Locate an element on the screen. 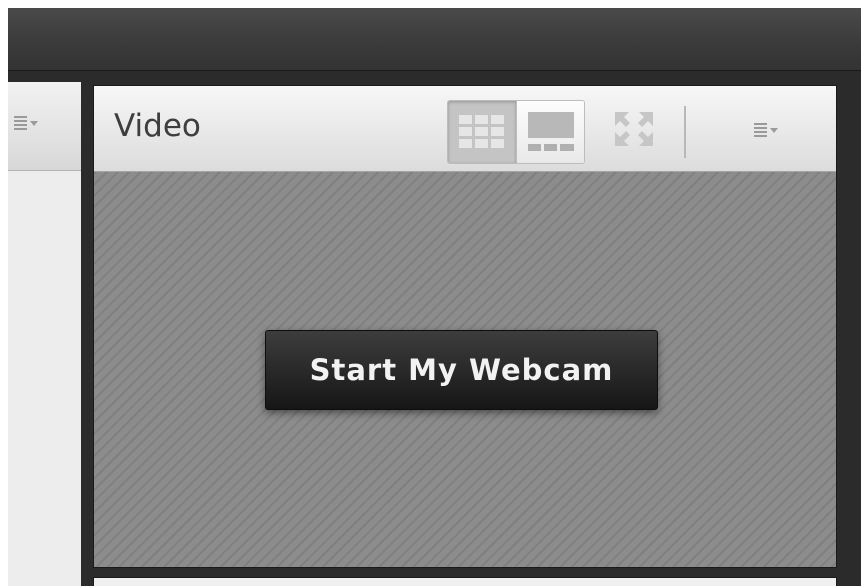  grid-layout-button is located at coordinates (482, 132).